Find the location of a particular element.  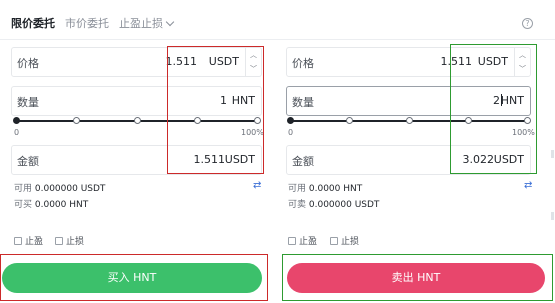

sell-price-stepper: ︿ ﹀ is located at coordinates (522, 62).